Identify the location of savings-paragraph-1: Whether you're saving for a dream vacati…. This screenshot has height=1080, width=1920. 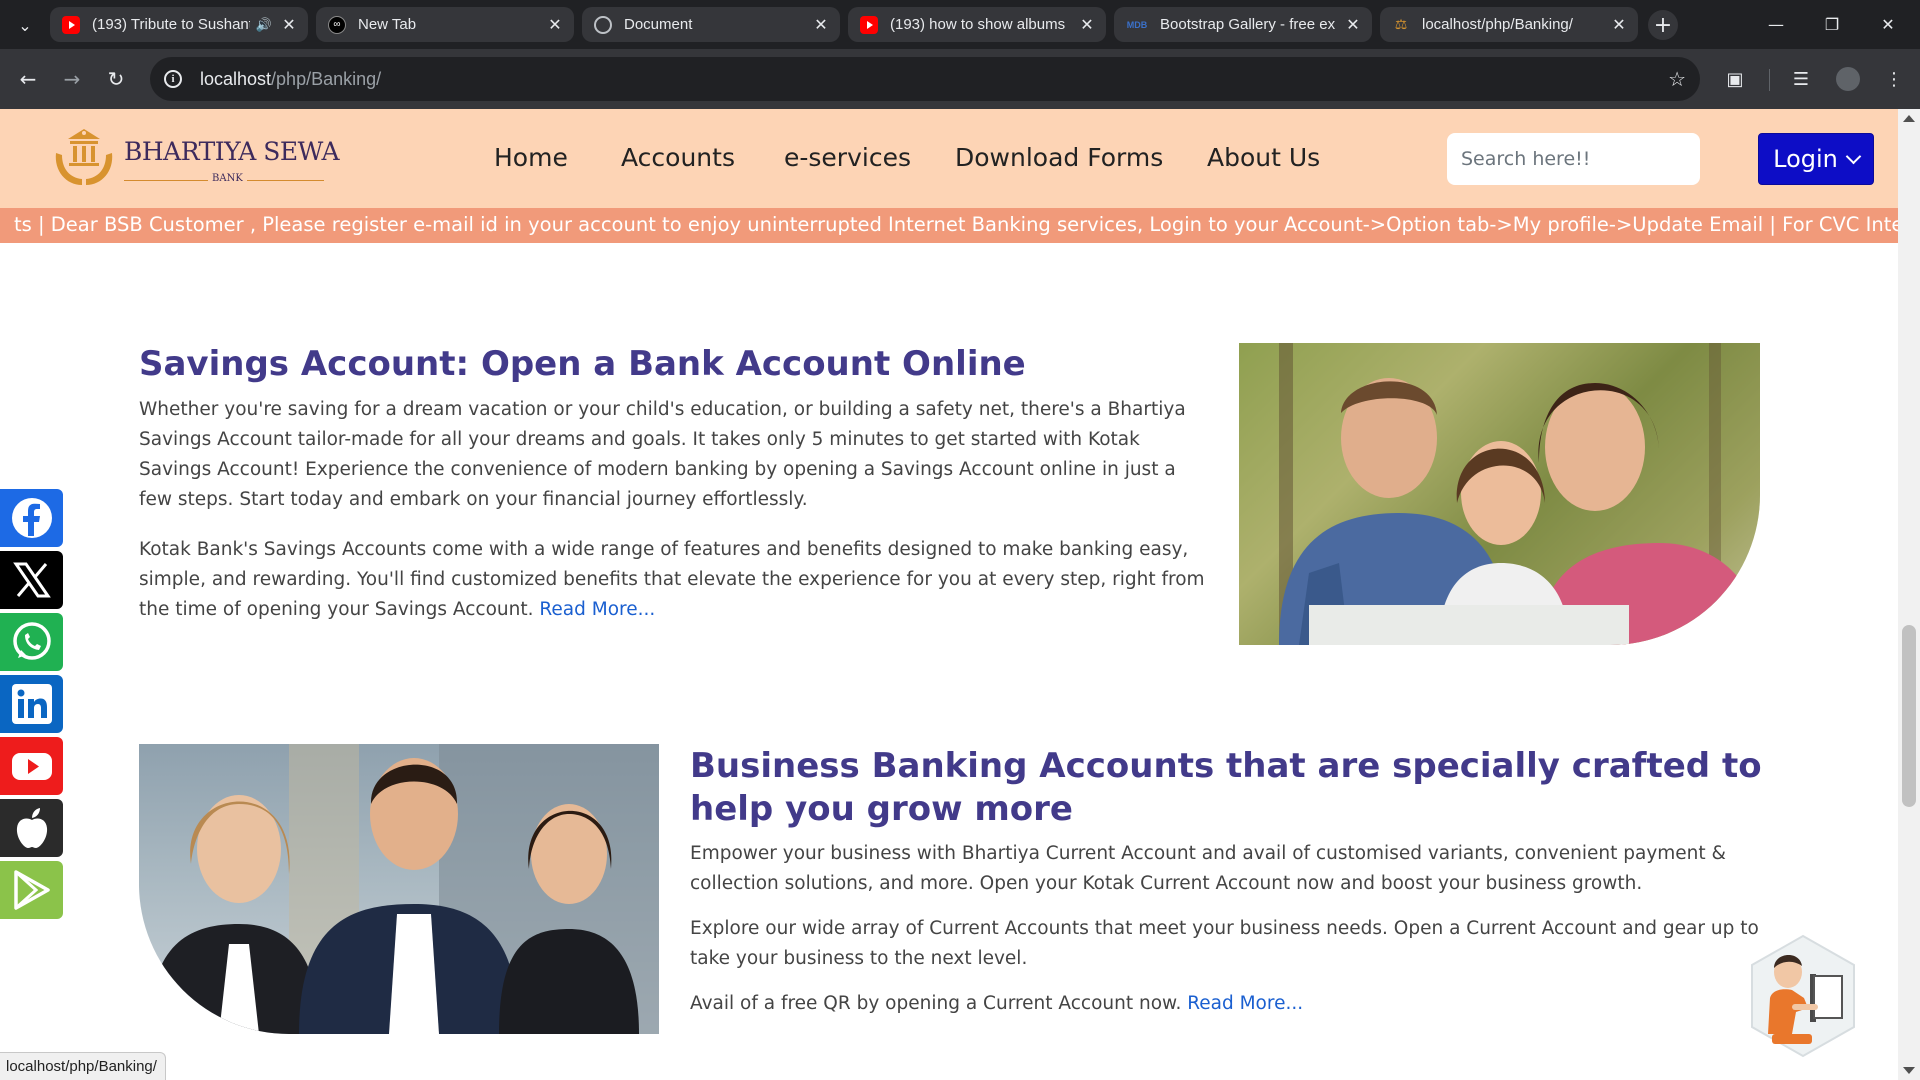
(662, 454).